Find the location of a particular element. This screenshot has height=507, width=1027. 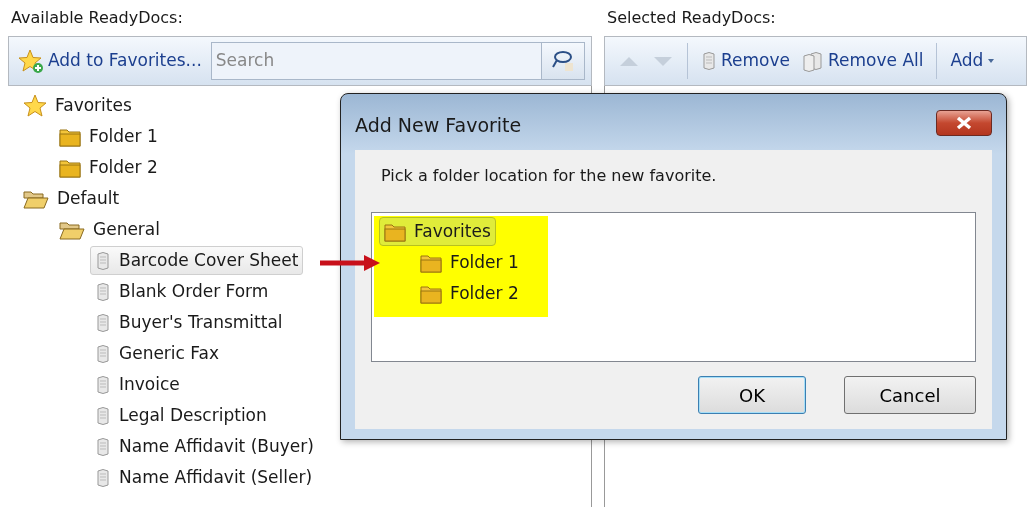

tree-item: Default is located at coordinates (71, 198).